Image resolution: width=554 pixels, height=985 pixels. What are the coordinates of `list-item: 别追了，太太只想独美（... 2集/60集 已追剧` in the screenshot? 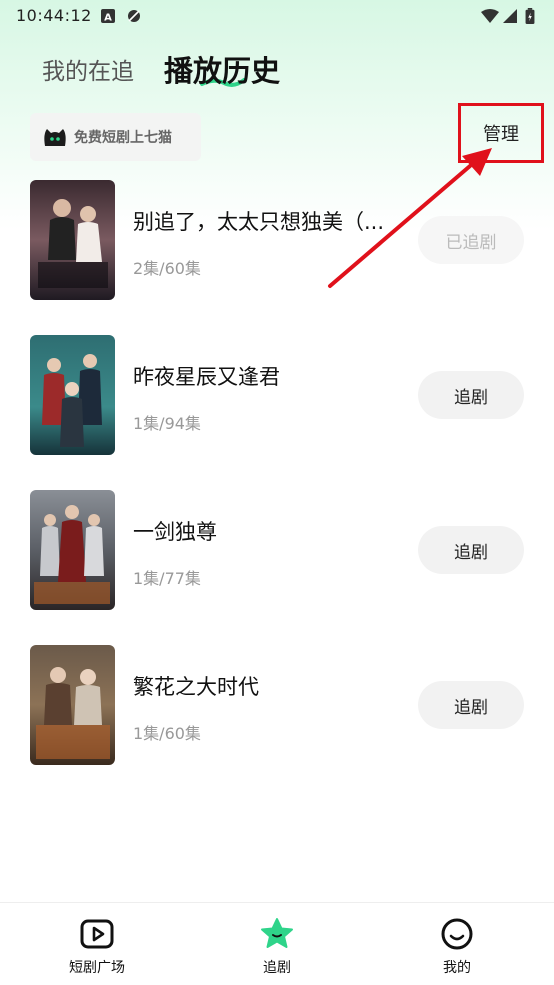 It's located at (277, 240).